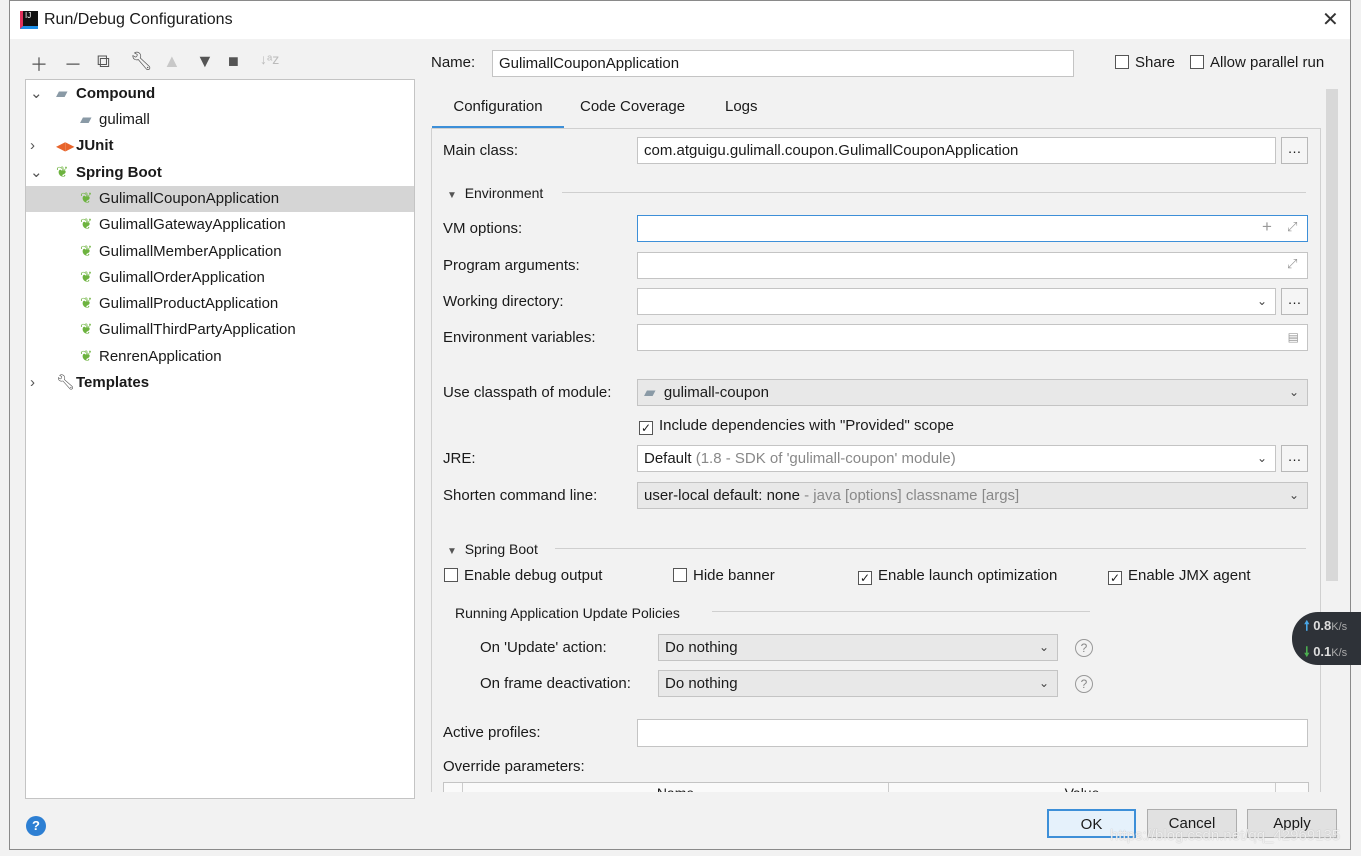  I want to click on intellij-logo-icon: IJ, so click(29, 20).